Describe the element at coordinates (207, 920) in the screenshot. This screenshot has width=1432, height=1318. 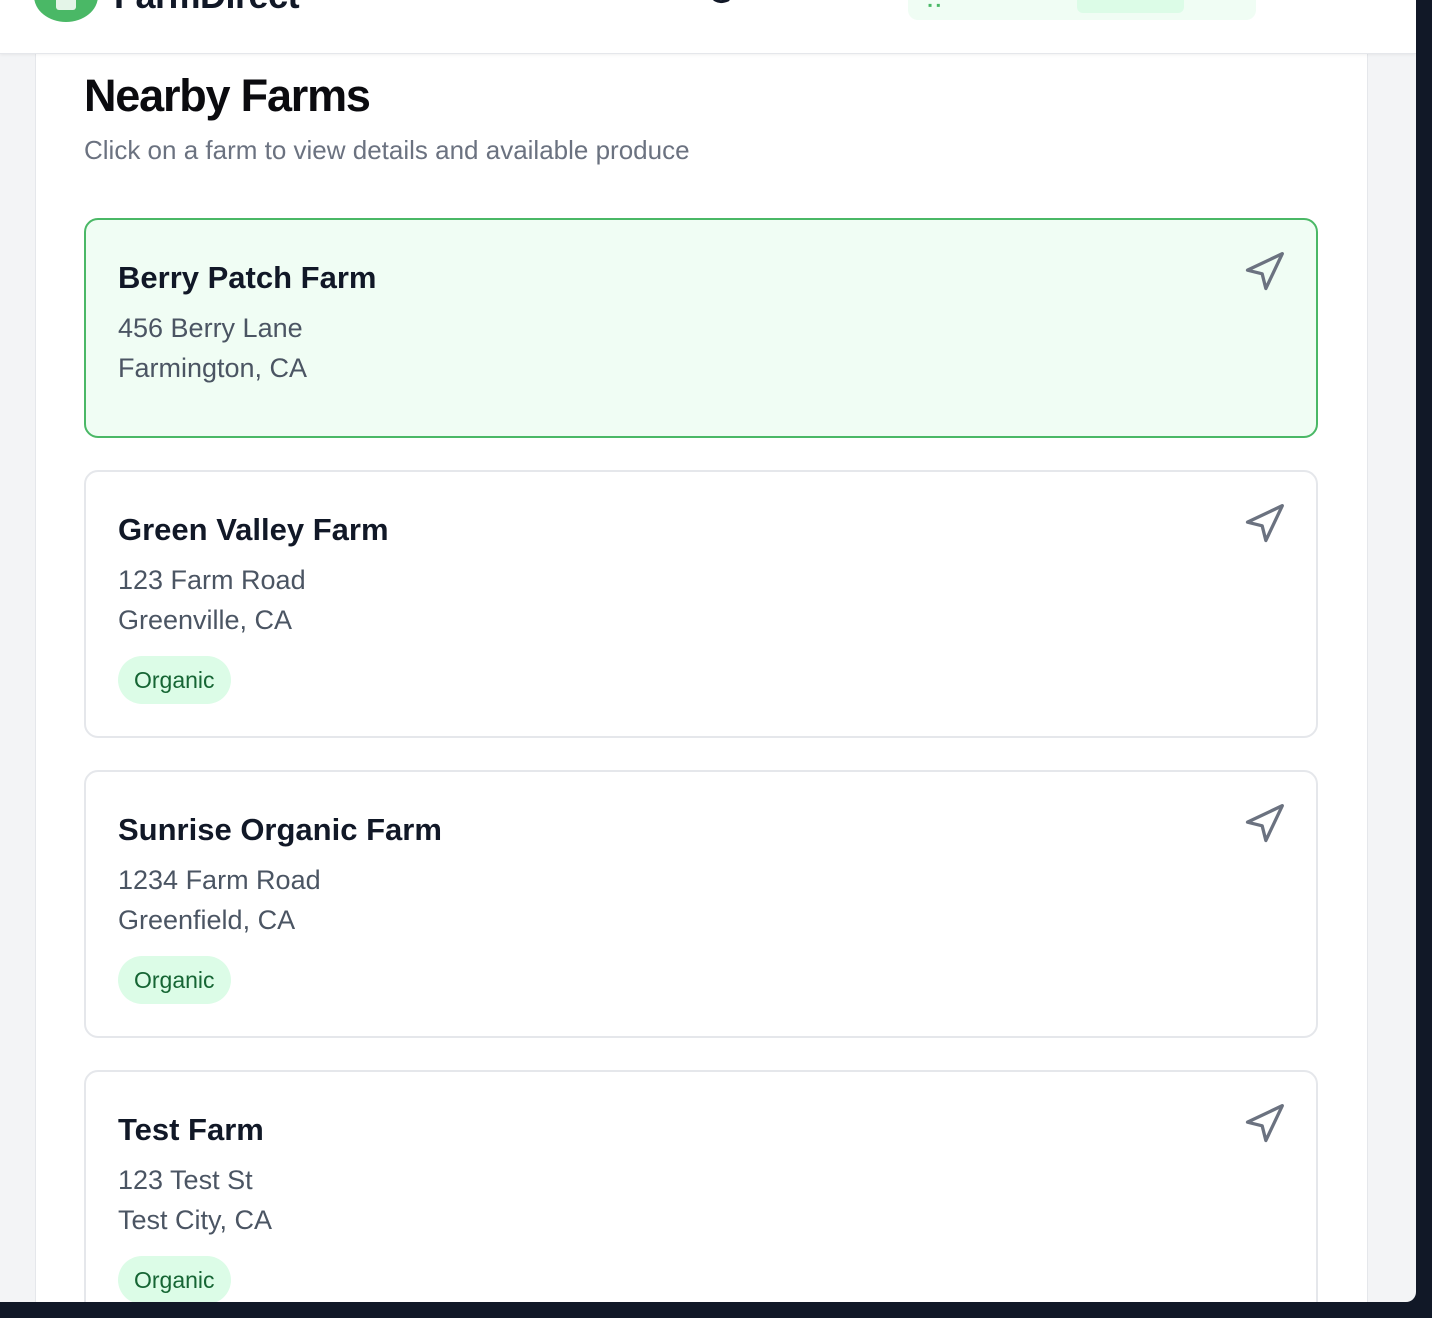
I see `farm-city: Greenfield, CA` at that location.